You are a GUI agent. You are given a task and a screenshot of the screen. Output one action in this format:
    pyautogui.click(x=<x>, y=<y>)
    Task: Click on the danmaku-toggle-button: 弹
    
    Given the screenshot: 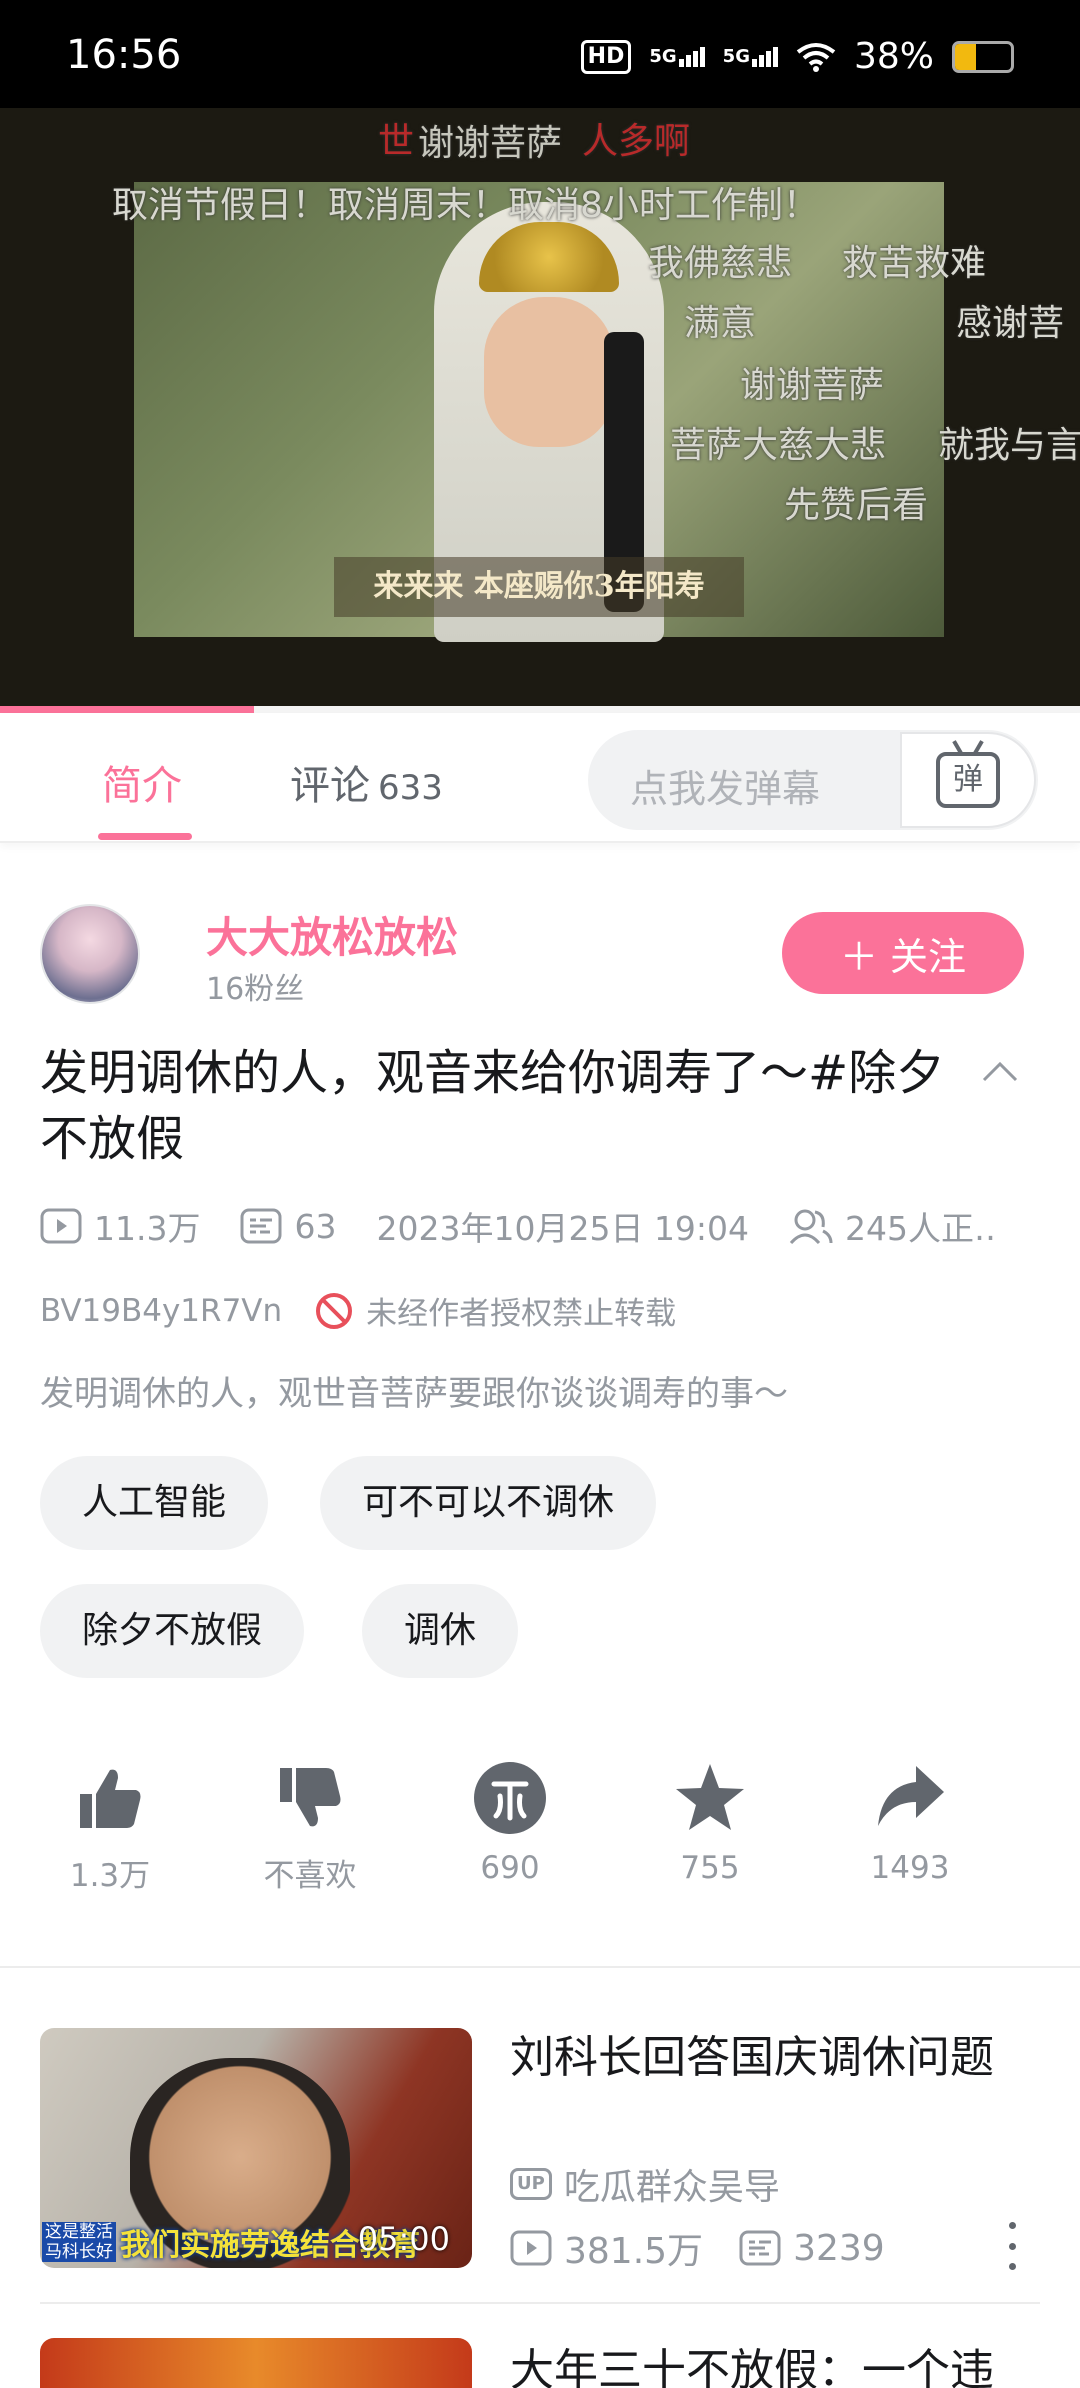 What is the action you would take?
    pyautogui.click(x=968, y=780)
    